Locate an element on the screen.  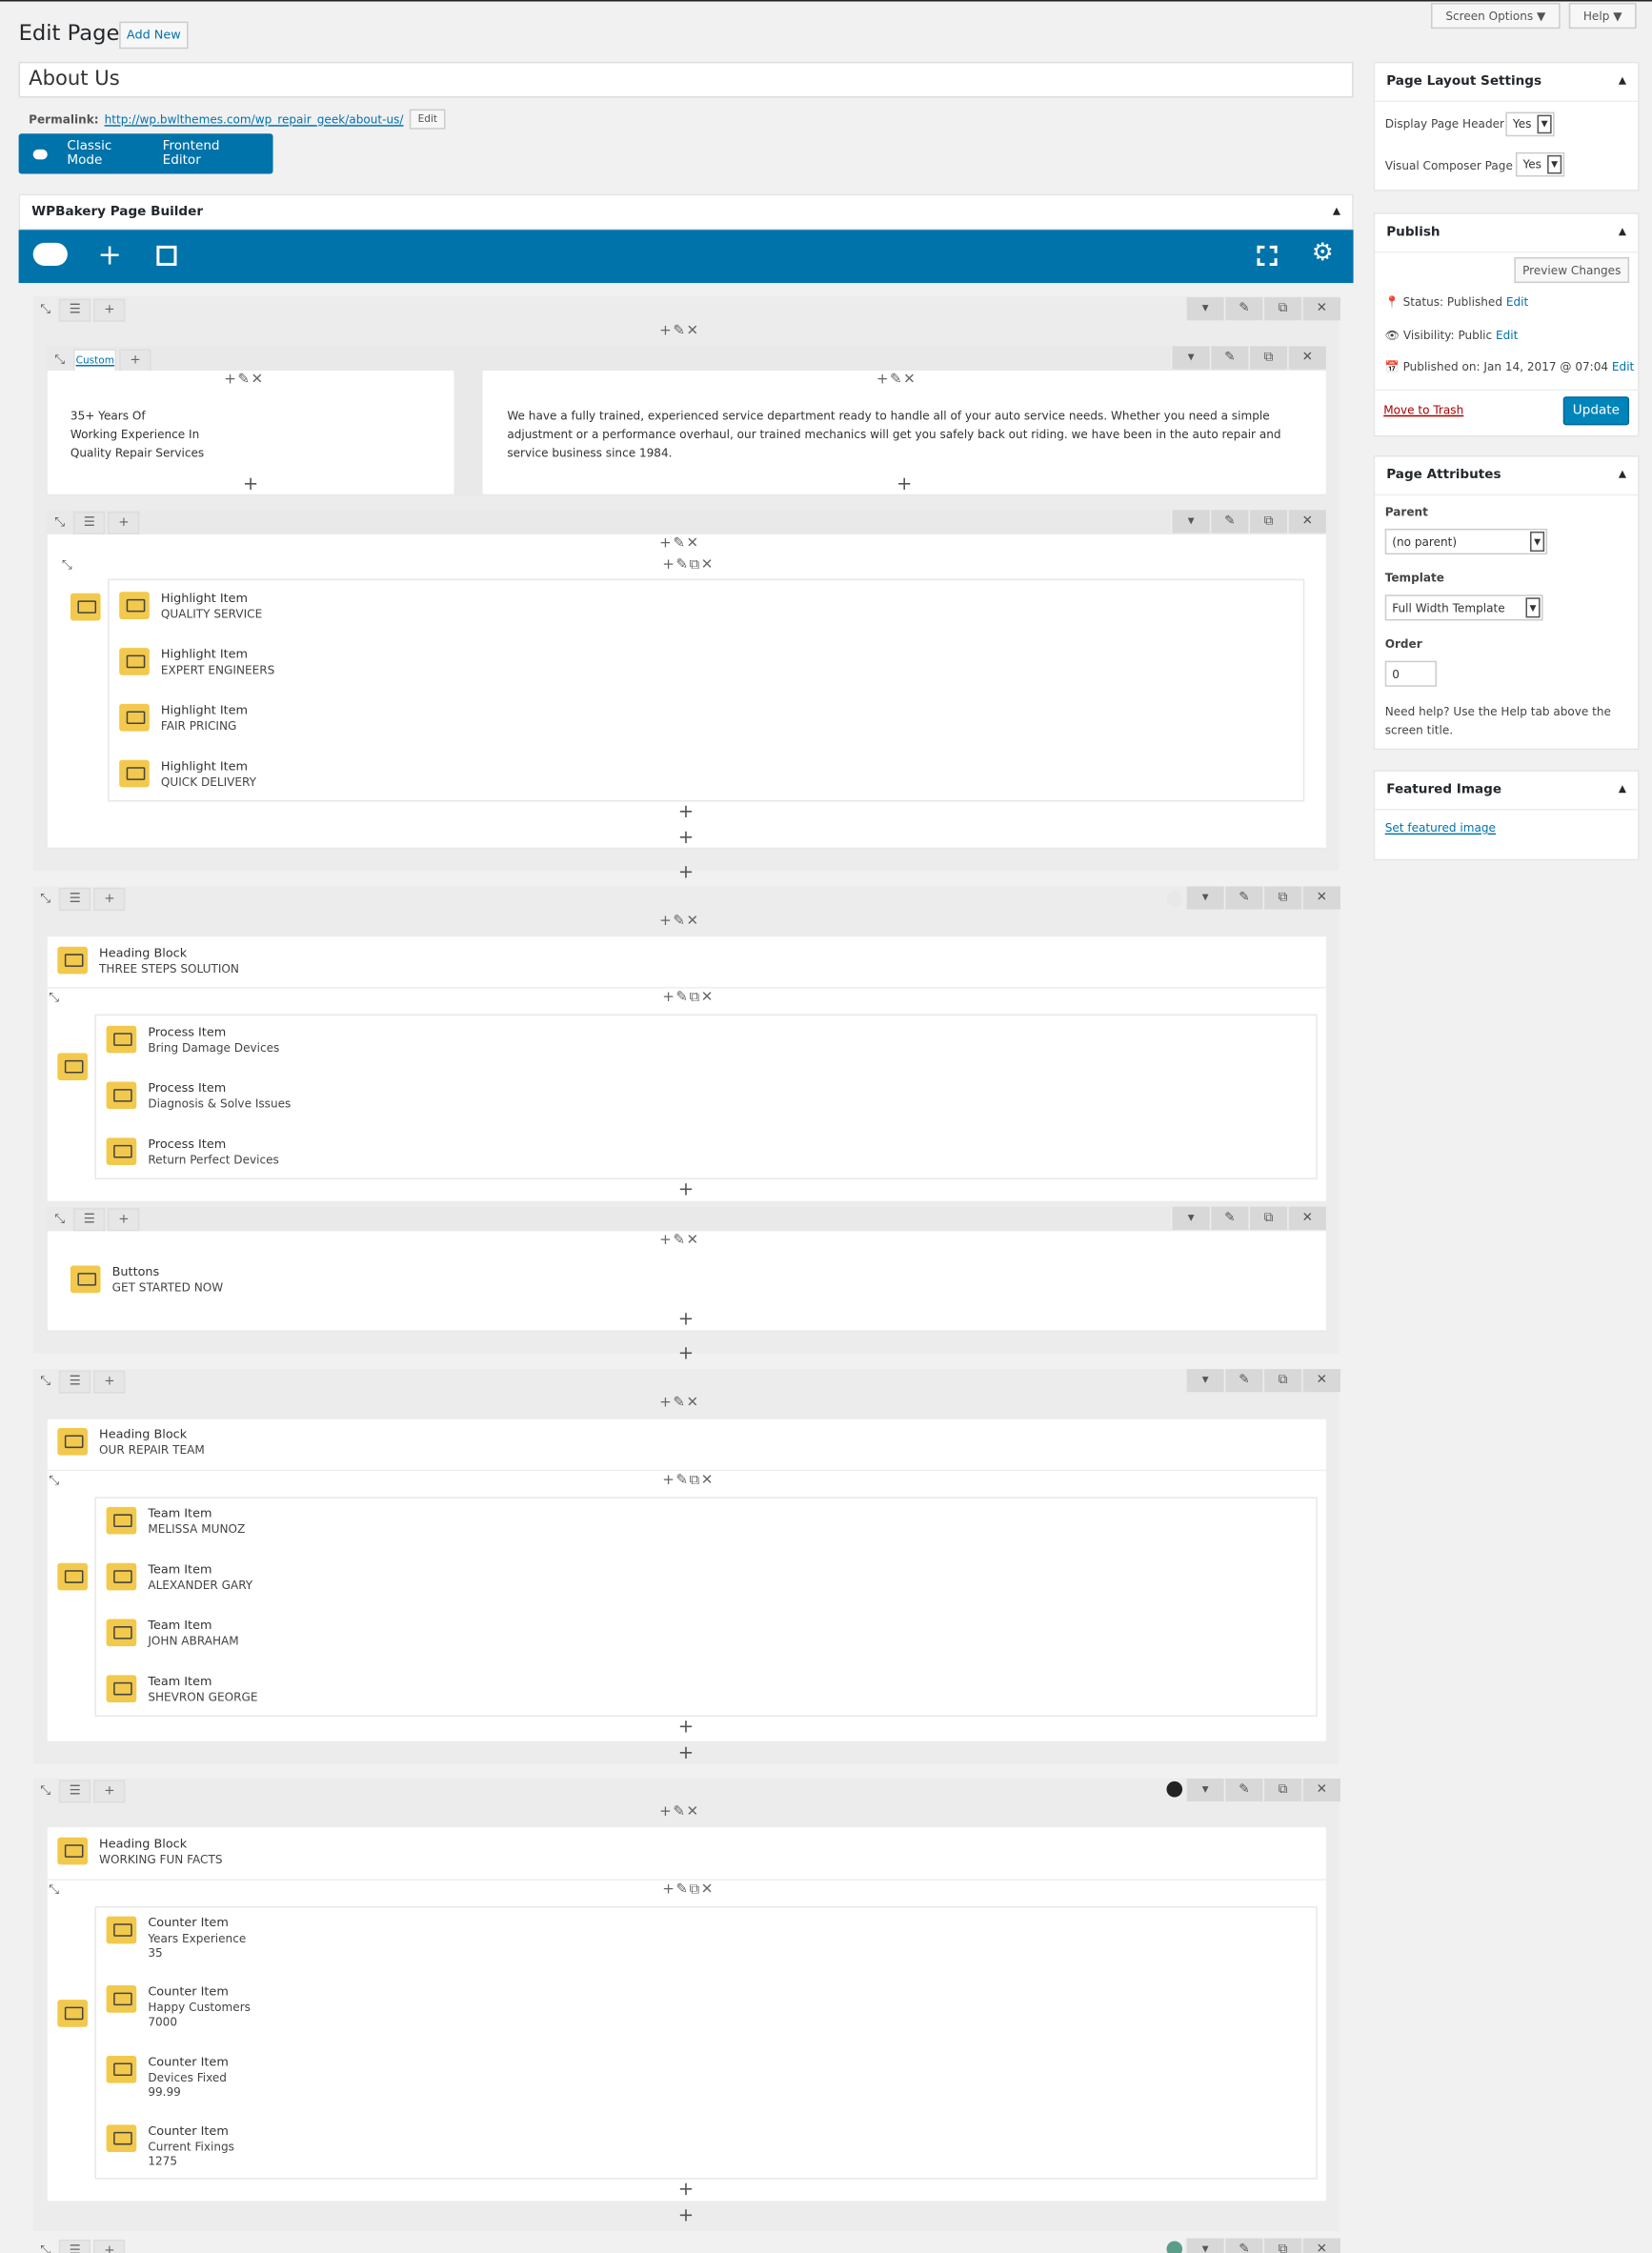
heading-block: Heading Block WORKING FUN FACTS is located at coordinates (140, 1853).